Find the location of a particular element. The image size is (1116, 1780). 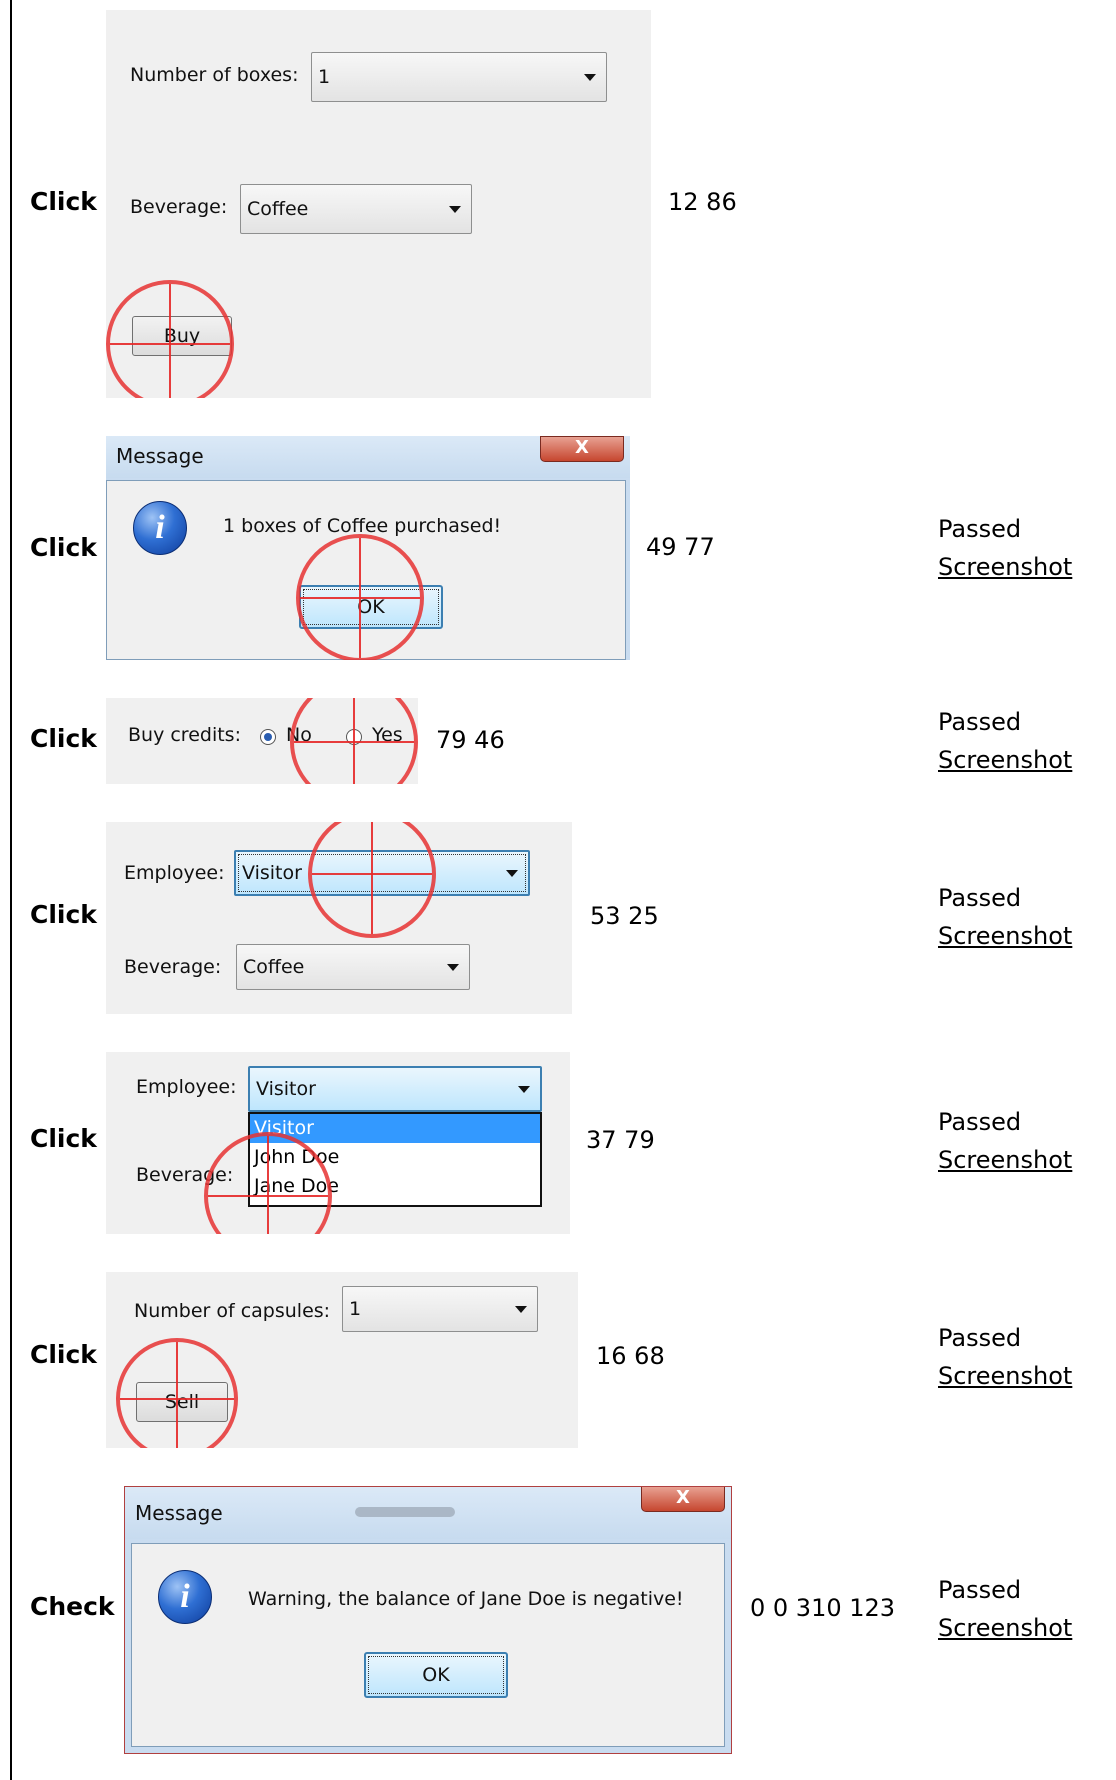

dialog-message: 1 boxes of Coffee purchased! is located at coordinates (362, 526).